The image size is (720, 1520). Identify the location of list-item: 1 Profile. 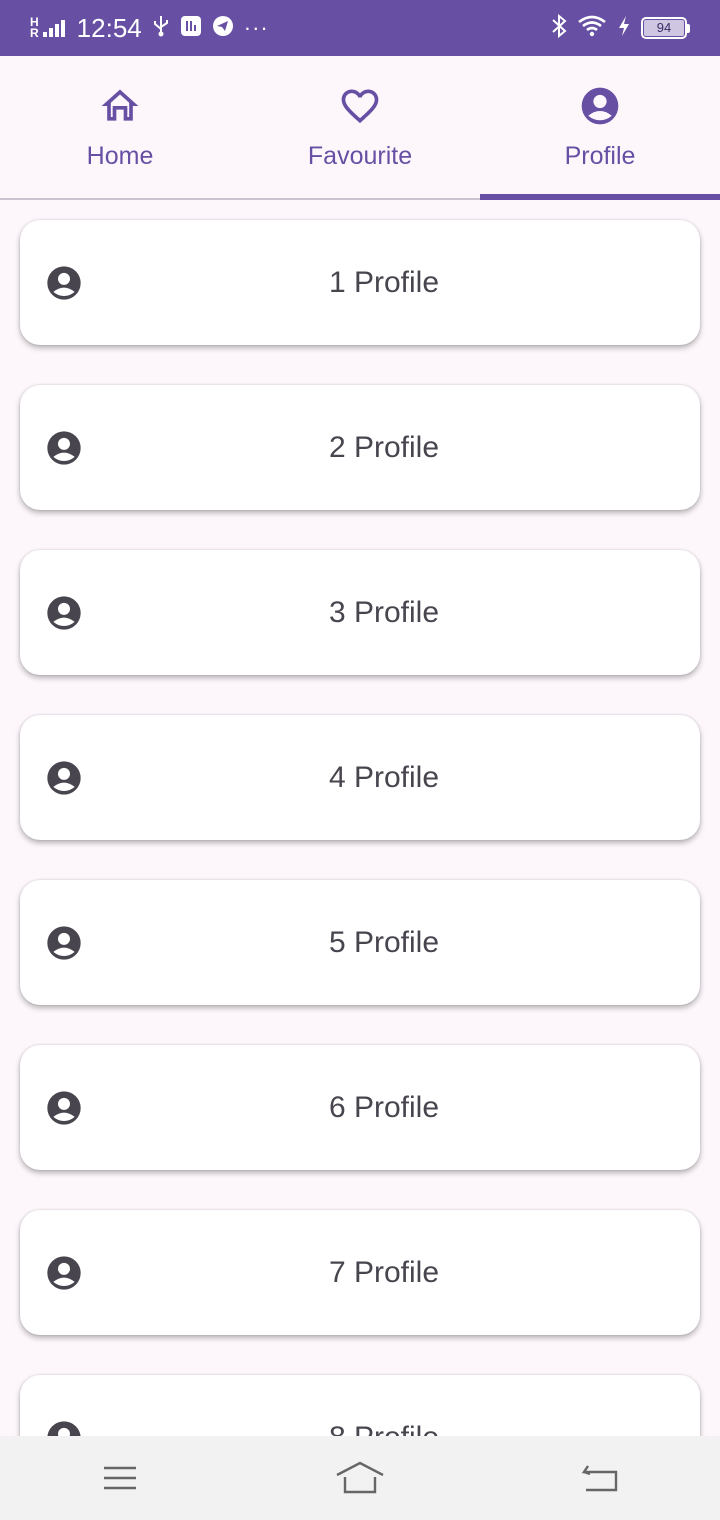
(360, 282).